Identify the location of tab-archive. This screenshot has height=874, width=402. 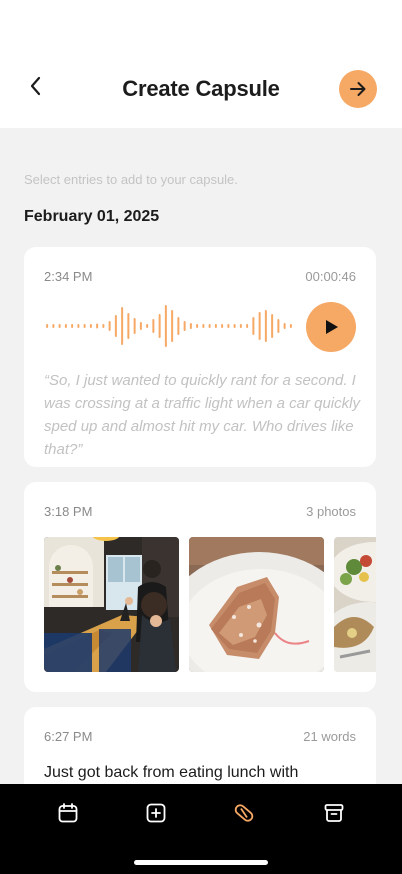
(334, 813).